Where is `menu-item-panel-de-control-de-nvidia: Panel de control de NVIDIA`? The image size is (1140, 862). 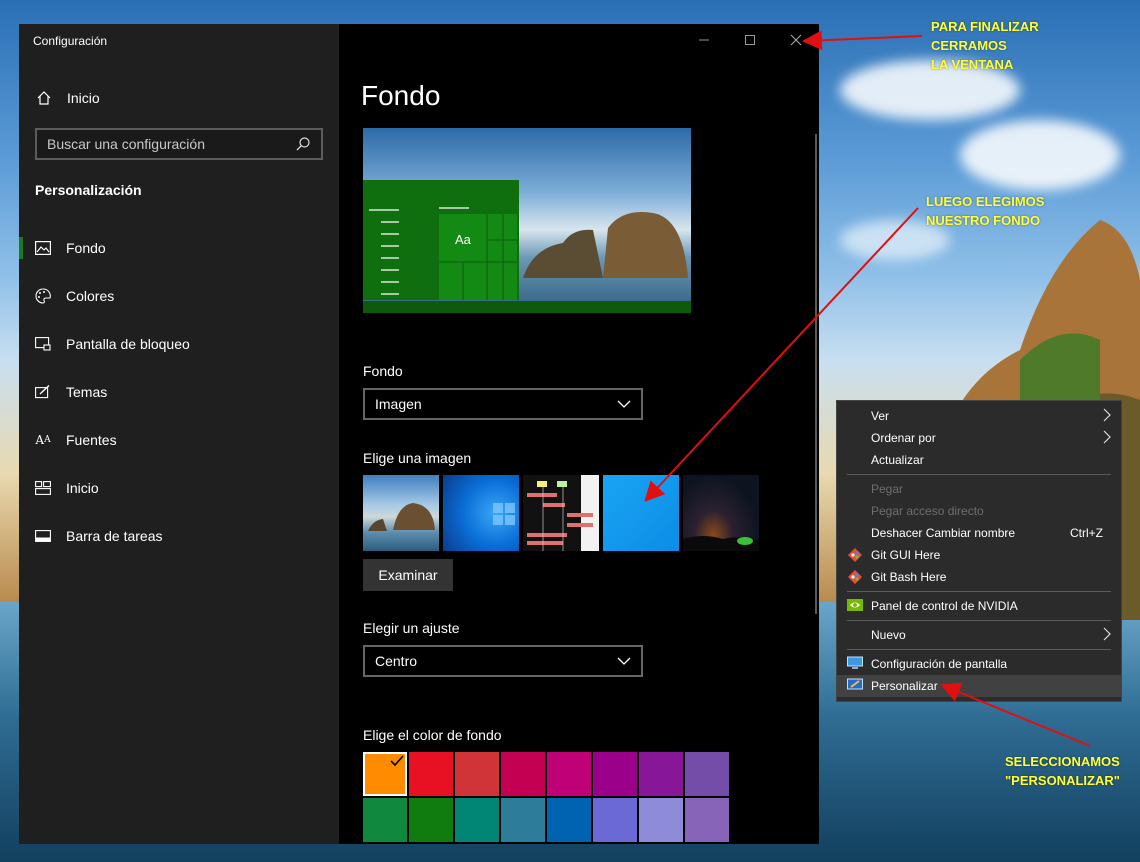
menu-item-panel-de-control-de-nvidia: Panel de control de NVIDIA is located at coordinates (979, 606).